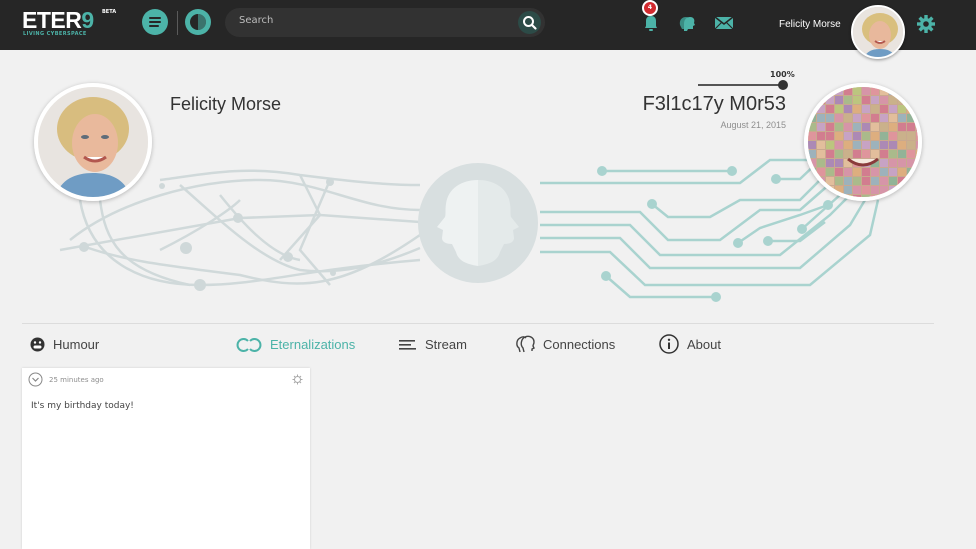 The image size is (976, 549). What do you see at coordinates (525, 344) in the screenshot?
I see `heads-icon` at bounding box center [525, 344].